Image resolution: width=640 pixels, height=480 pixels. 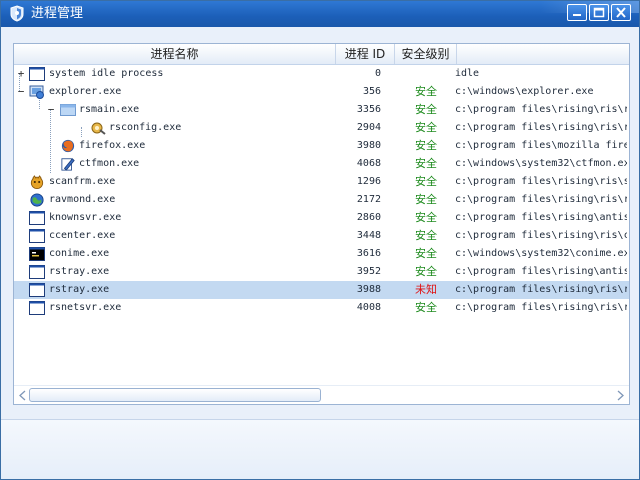 What do you see at coordinates (112, 145) in the screenshot?
I see `process-name: firefox.exe` at bounding box center [112, 145].